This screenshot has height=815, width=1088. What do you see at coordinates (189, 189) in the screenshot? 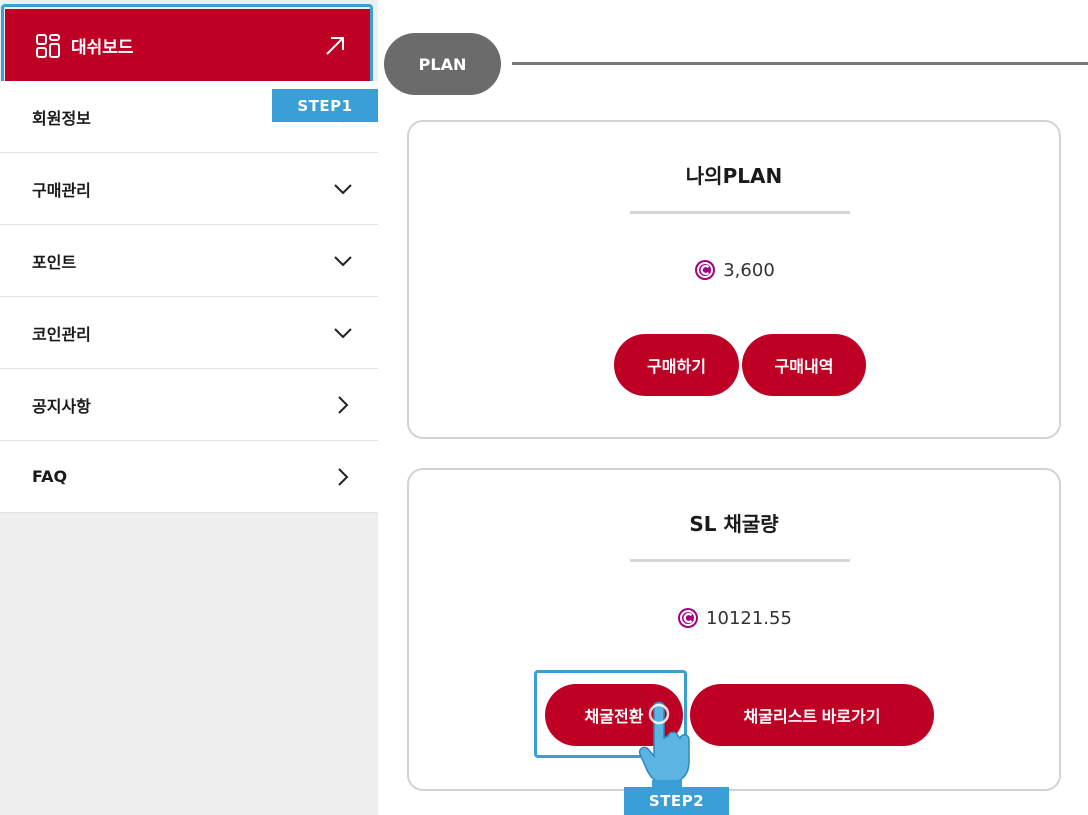
I see `sidebar-item-purchase-management: 구매관리` at bounding box center [189, 189].